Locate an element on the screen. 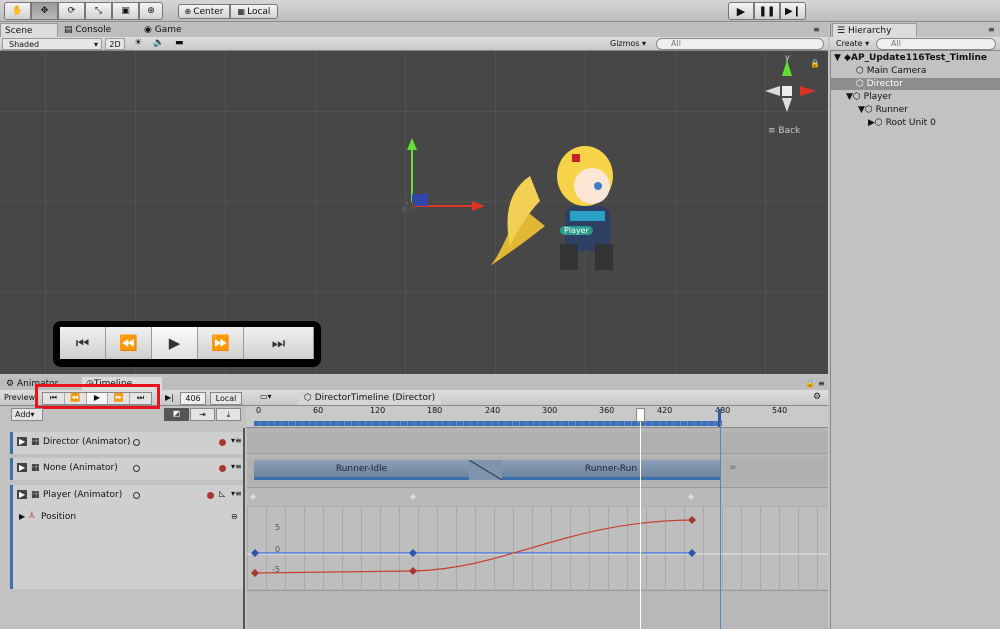 The height and width of the screenshot is (629, 1000). position-curves is located at coordinates (537, 548).